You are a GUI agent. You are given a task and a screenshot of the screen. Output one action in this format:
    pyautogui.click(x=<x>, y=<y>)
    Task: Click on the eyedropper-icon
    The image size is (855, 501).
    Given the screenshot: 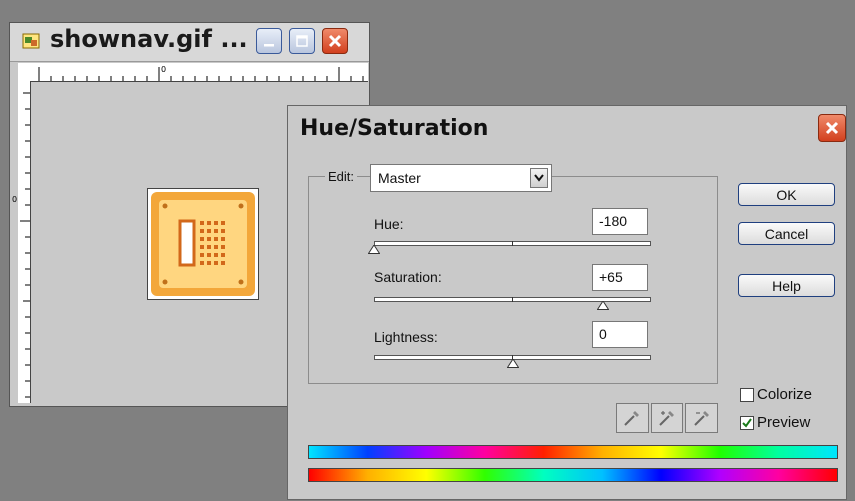 What is the action you would take?
    pyautogui.click(x=632, y=418)
    